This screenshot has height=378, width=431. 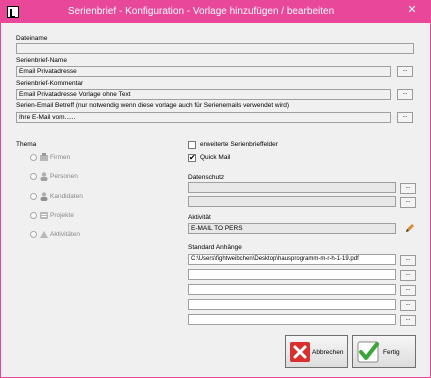 What do you see at coordinates (44, 234) in the screenshot?
I see `activity-icon` at bounding box center [44, 234].